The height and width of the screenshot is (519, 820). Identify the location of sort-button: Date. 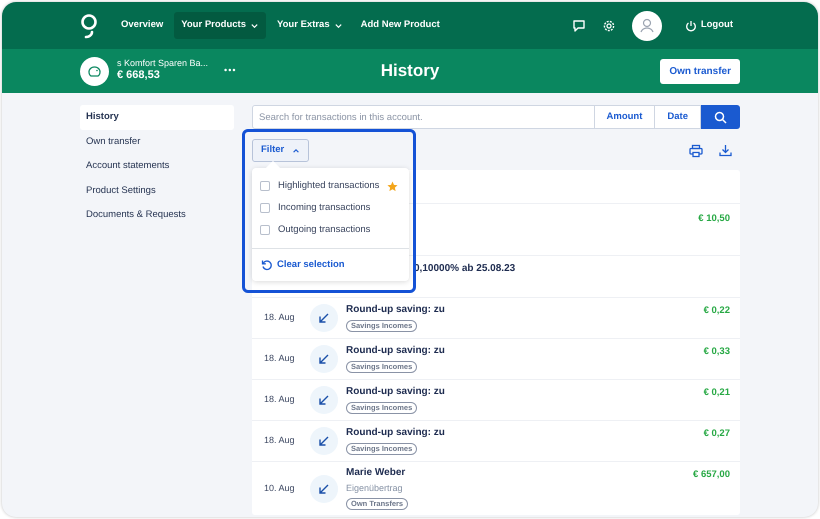
(678, 117).